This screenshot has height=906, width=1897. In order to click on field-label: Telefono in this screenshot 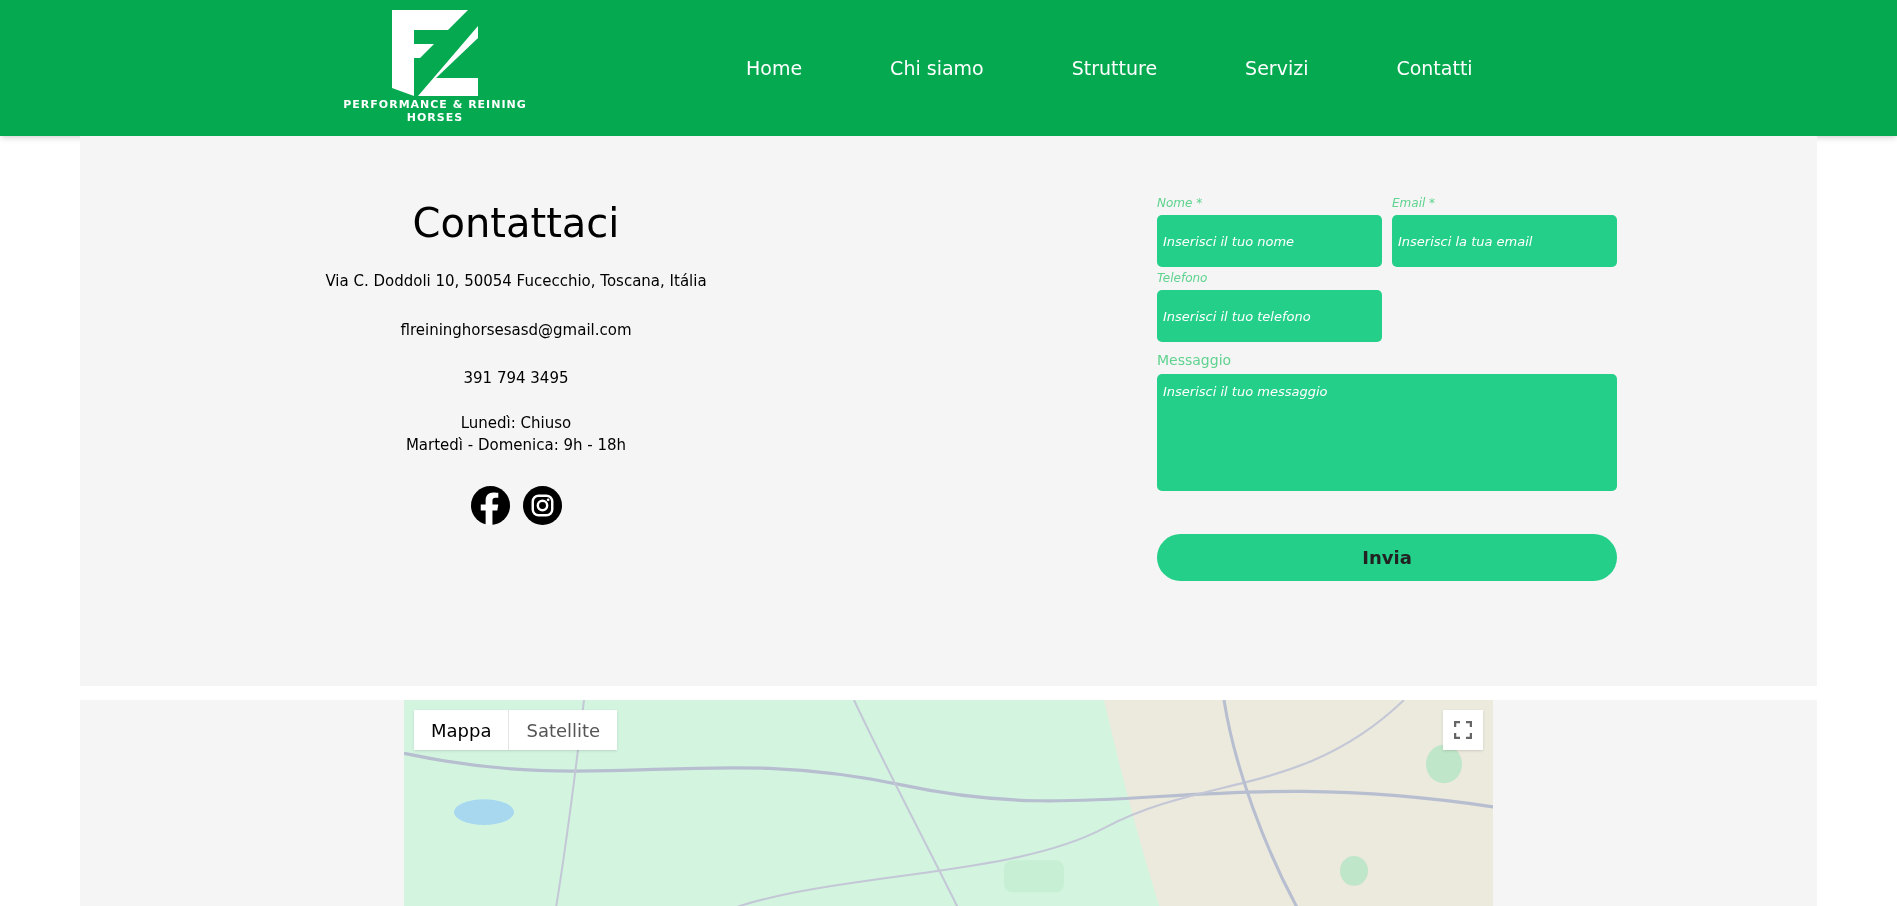, I will do `click(1183, 278)`.